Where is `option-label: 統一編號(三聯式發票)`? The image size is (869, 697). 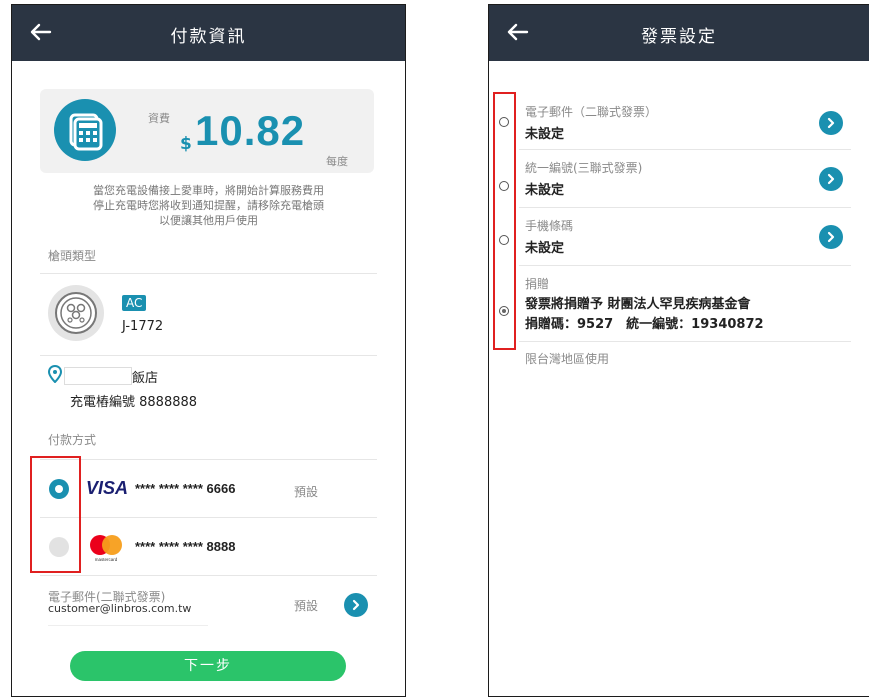 option-label: 統一編號(三聯式發票) is located at coordinates (584, 168).